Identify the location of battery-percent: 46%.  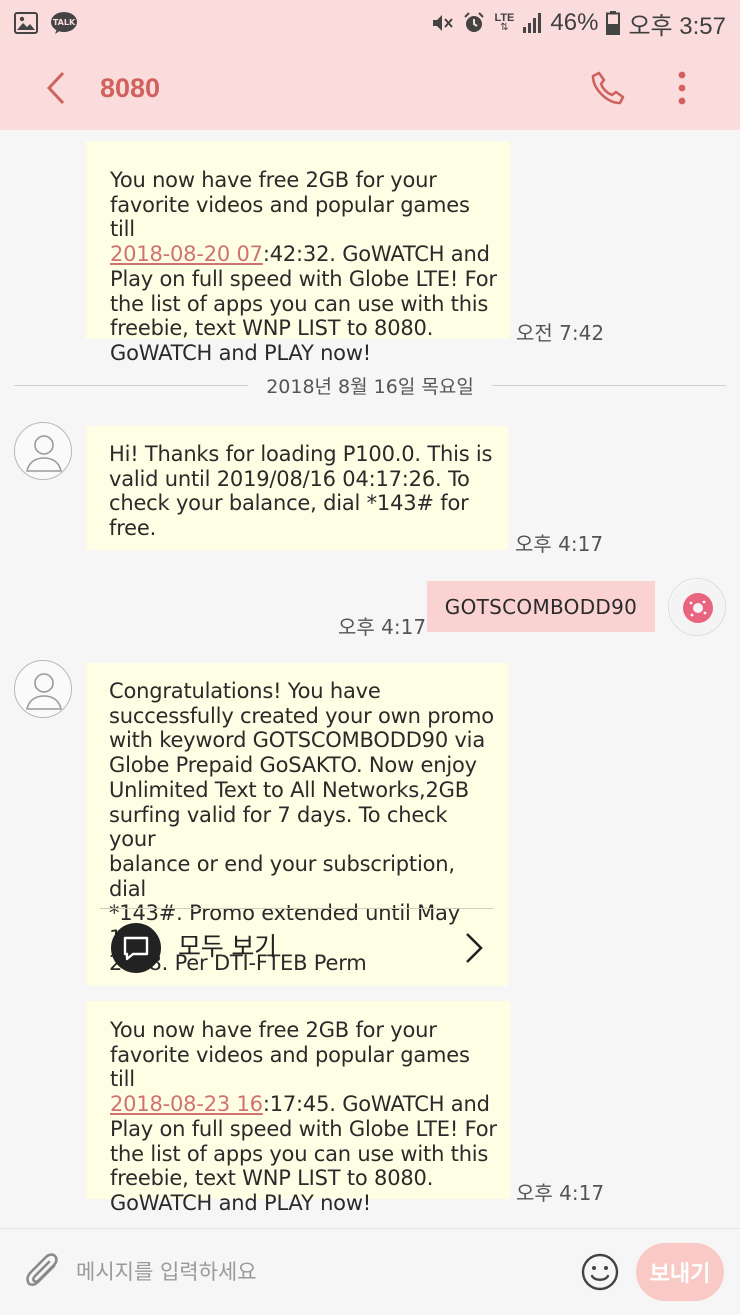
(574, 22).